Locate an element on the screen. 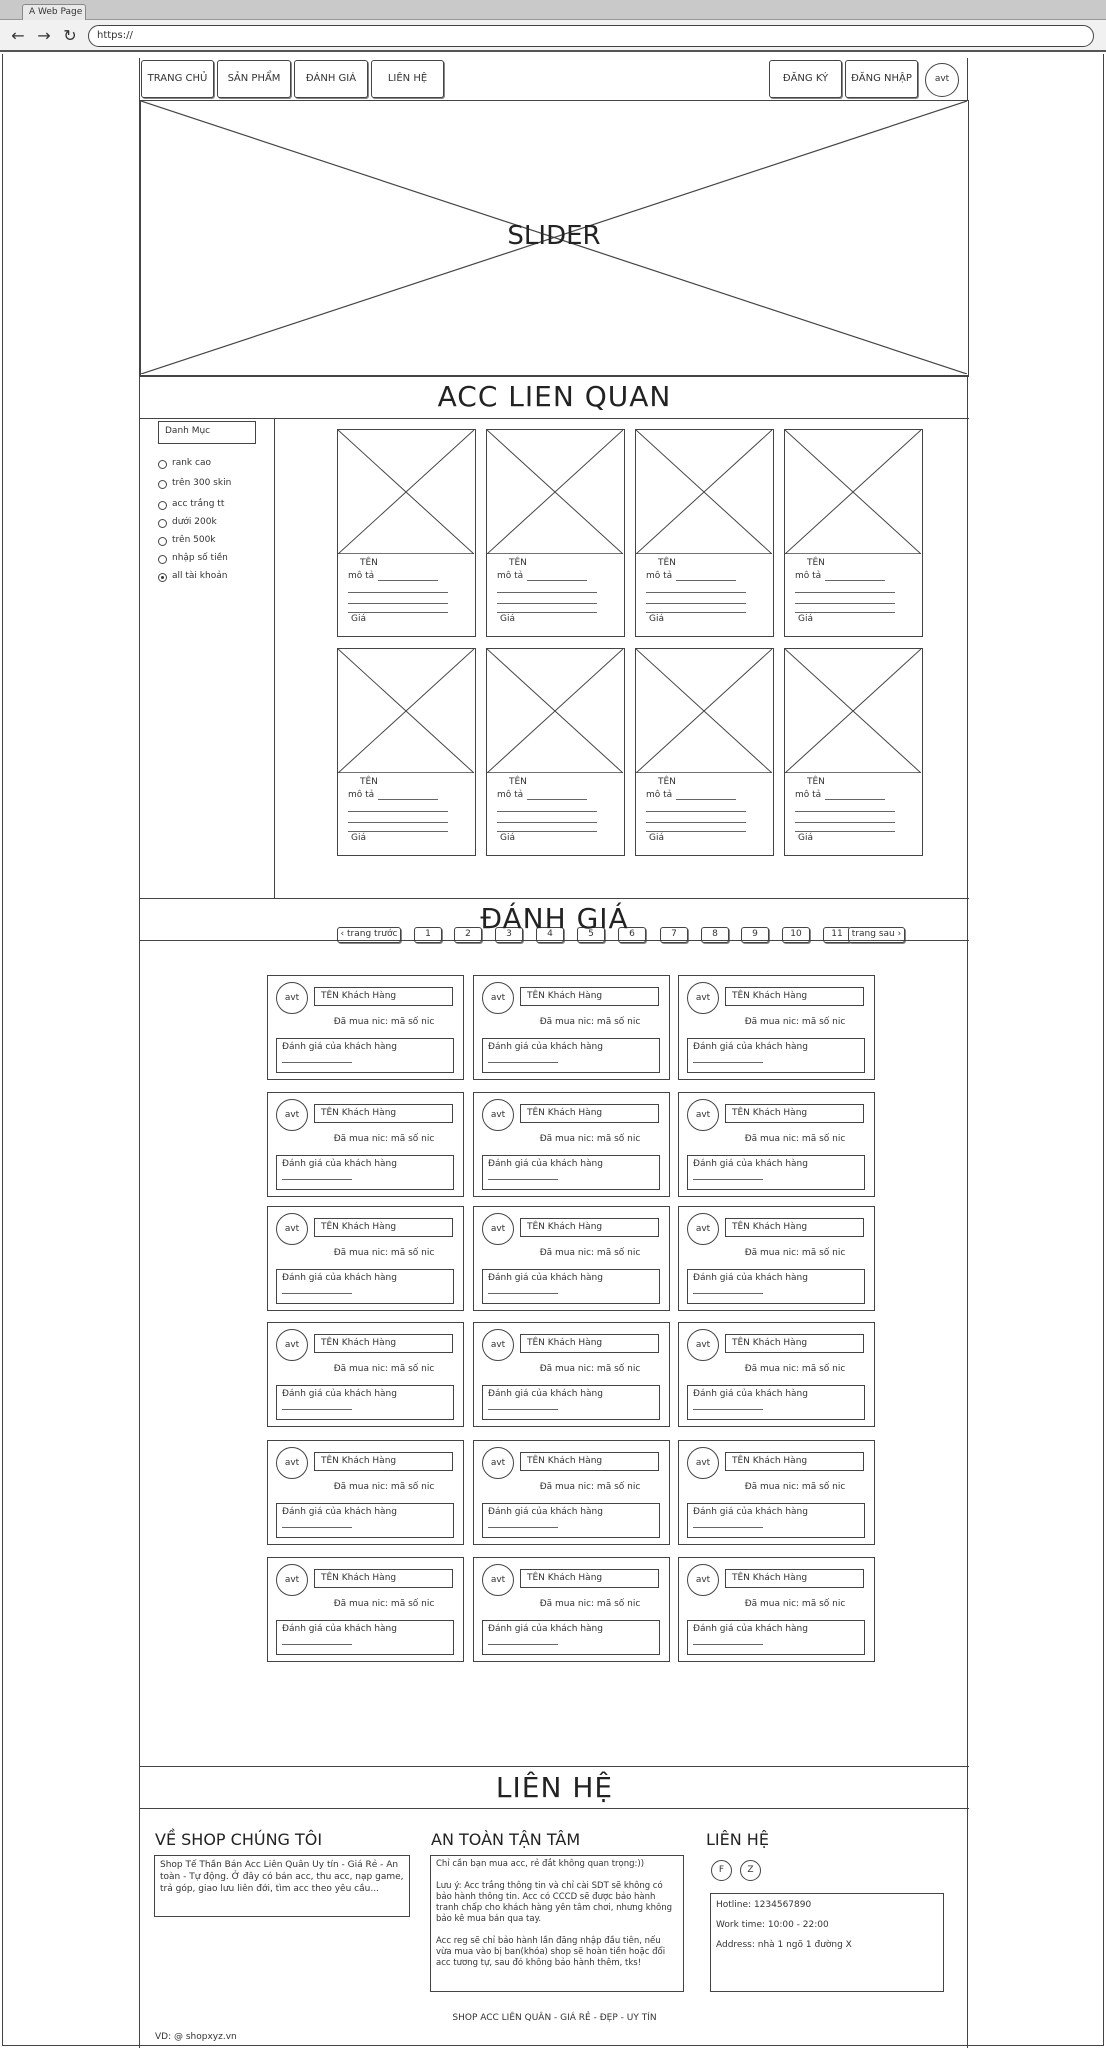 The image size is (1106, 2048). login-button: ĐĂNG NHẬP is located at coordinates (881, 79).